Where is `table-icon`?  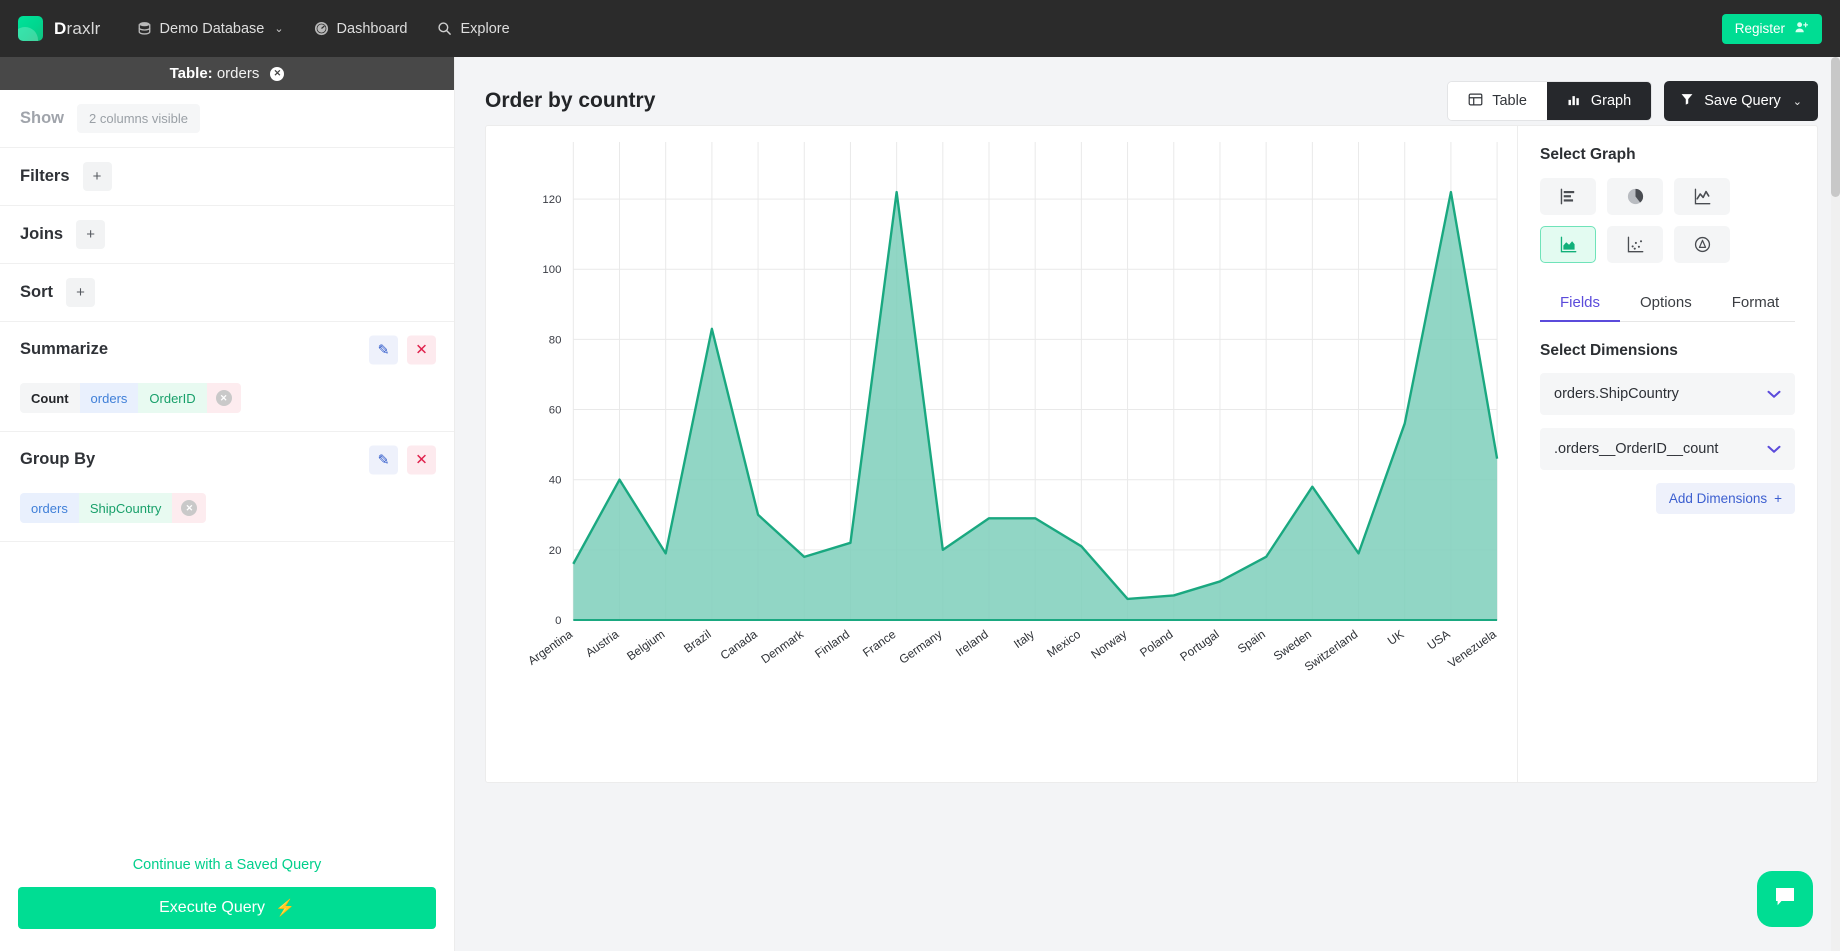
table-icon is located at coordinates (1475, 101).